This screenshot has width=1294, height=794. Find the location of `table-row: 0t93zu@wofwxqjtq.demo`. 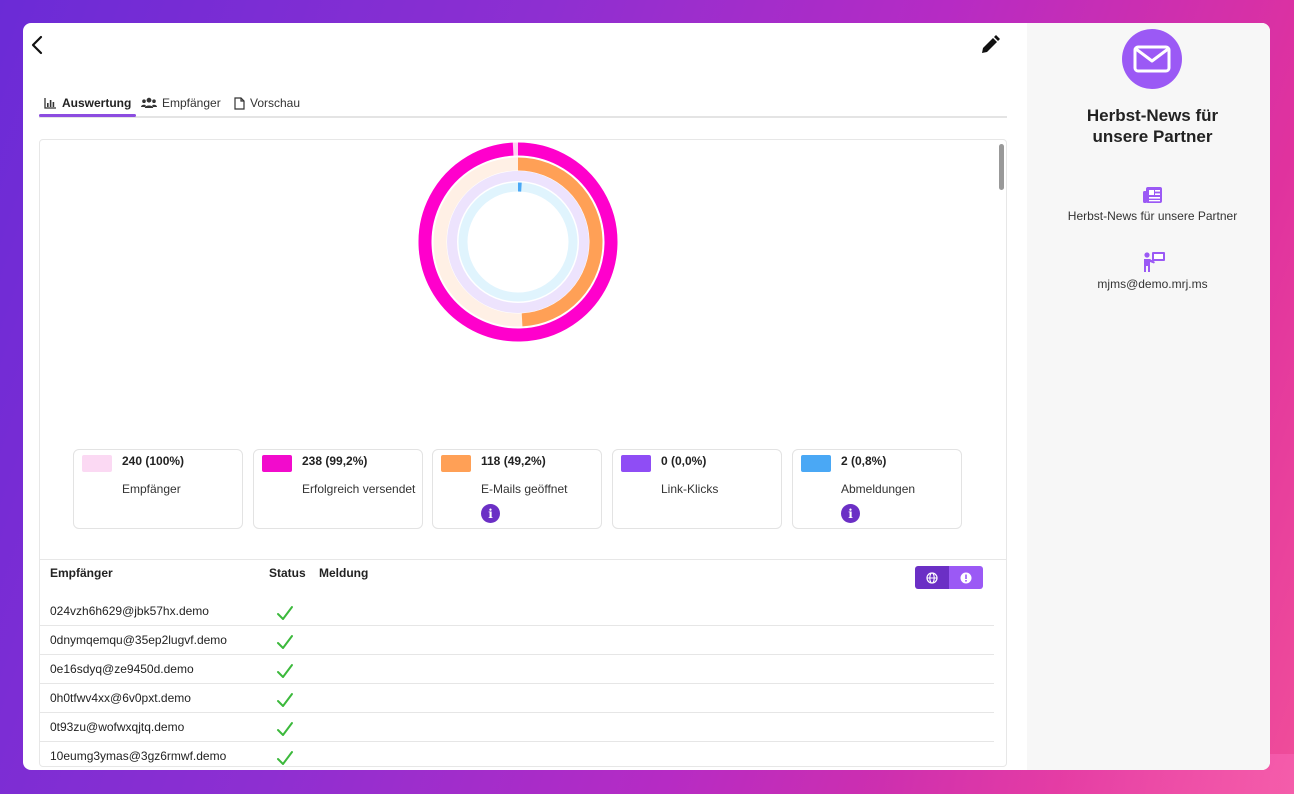

table-row: 0t93zu@wofwxqjtq.demo is located at coordinates (517, 727).